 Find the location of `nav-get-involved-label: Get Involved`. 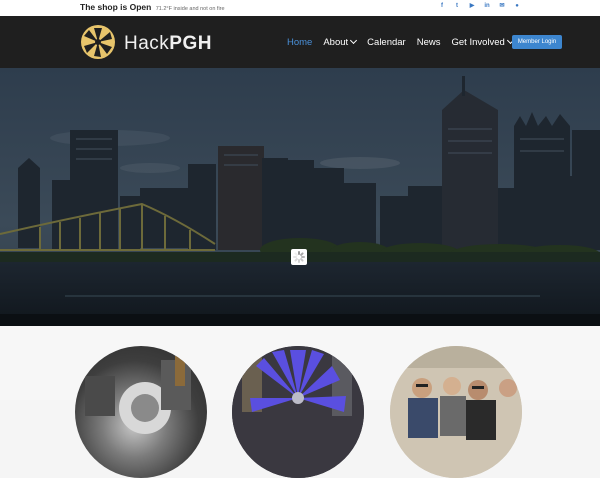

nav-get-involved-label: Get Involved is located at coordinates (478, 42).